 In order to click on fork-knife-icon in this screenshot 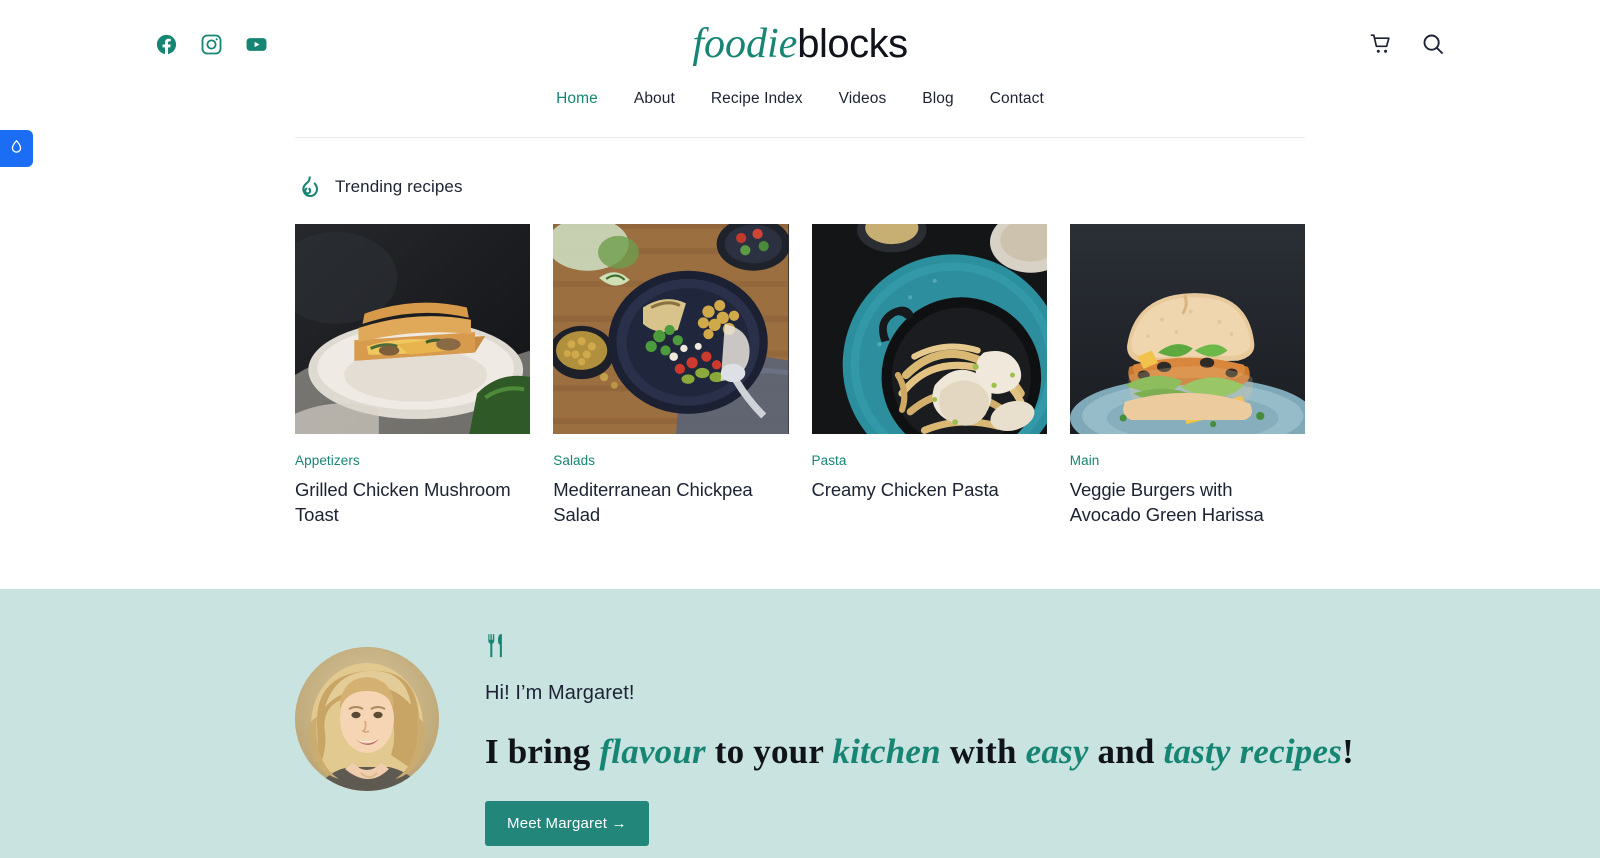, I will do `click(919, 646)`.